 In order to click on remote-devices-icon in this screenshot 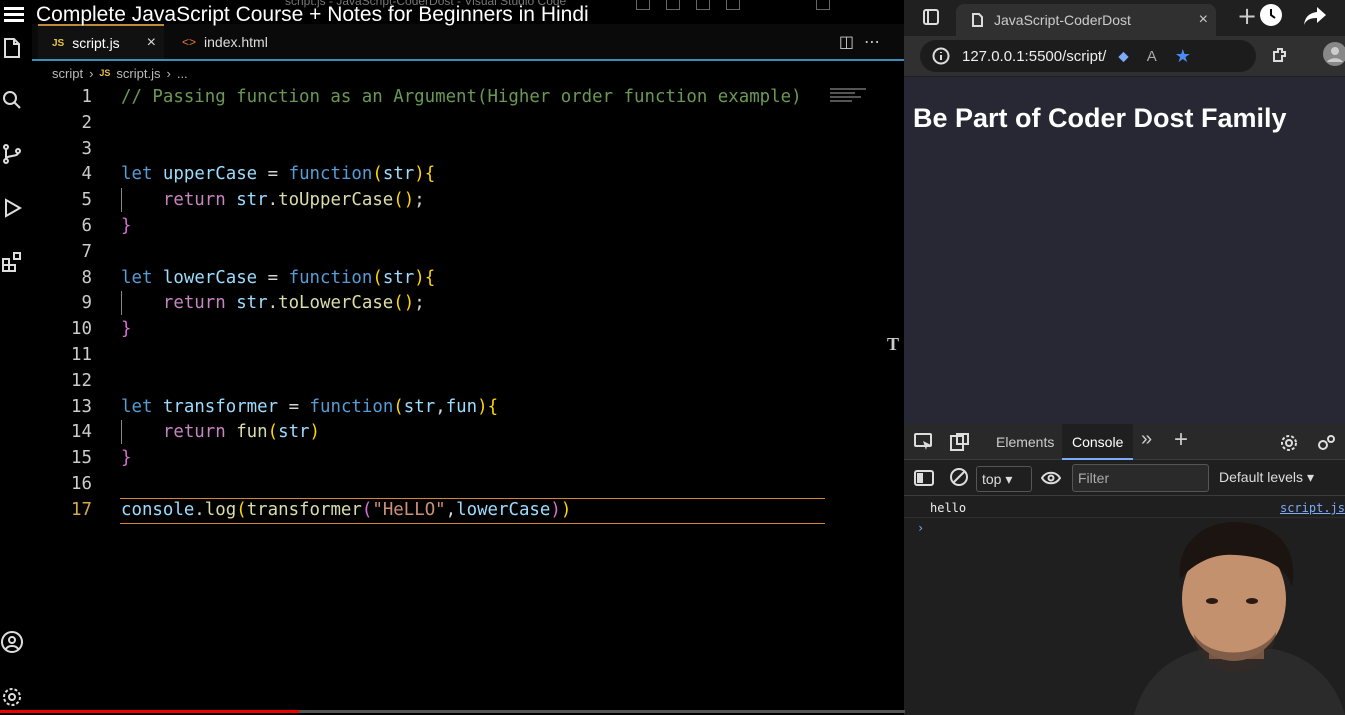, I will do `click(1326, 443)`.